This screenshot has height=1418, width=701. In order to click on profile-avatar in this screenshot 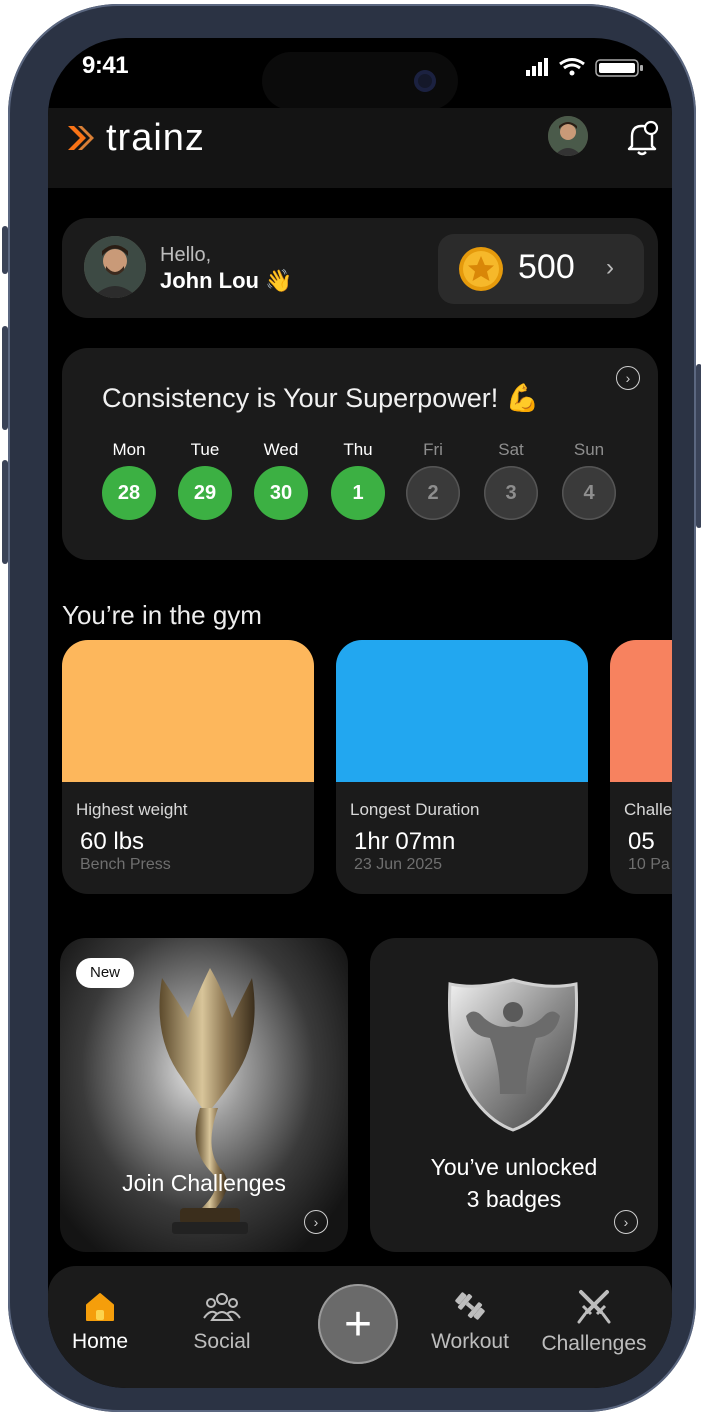, I will do `click(568, 136)`.